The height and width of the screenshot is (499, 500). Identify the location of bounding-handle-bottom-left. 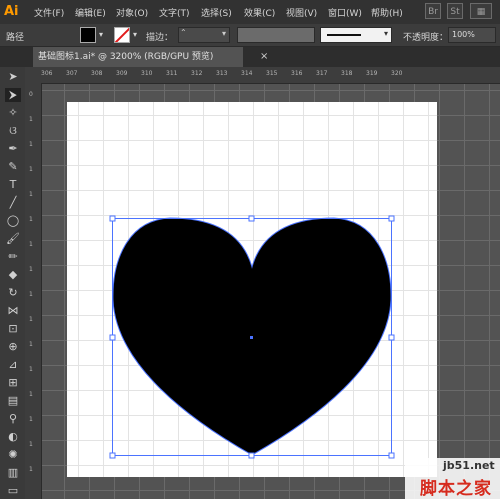
(112, 455).